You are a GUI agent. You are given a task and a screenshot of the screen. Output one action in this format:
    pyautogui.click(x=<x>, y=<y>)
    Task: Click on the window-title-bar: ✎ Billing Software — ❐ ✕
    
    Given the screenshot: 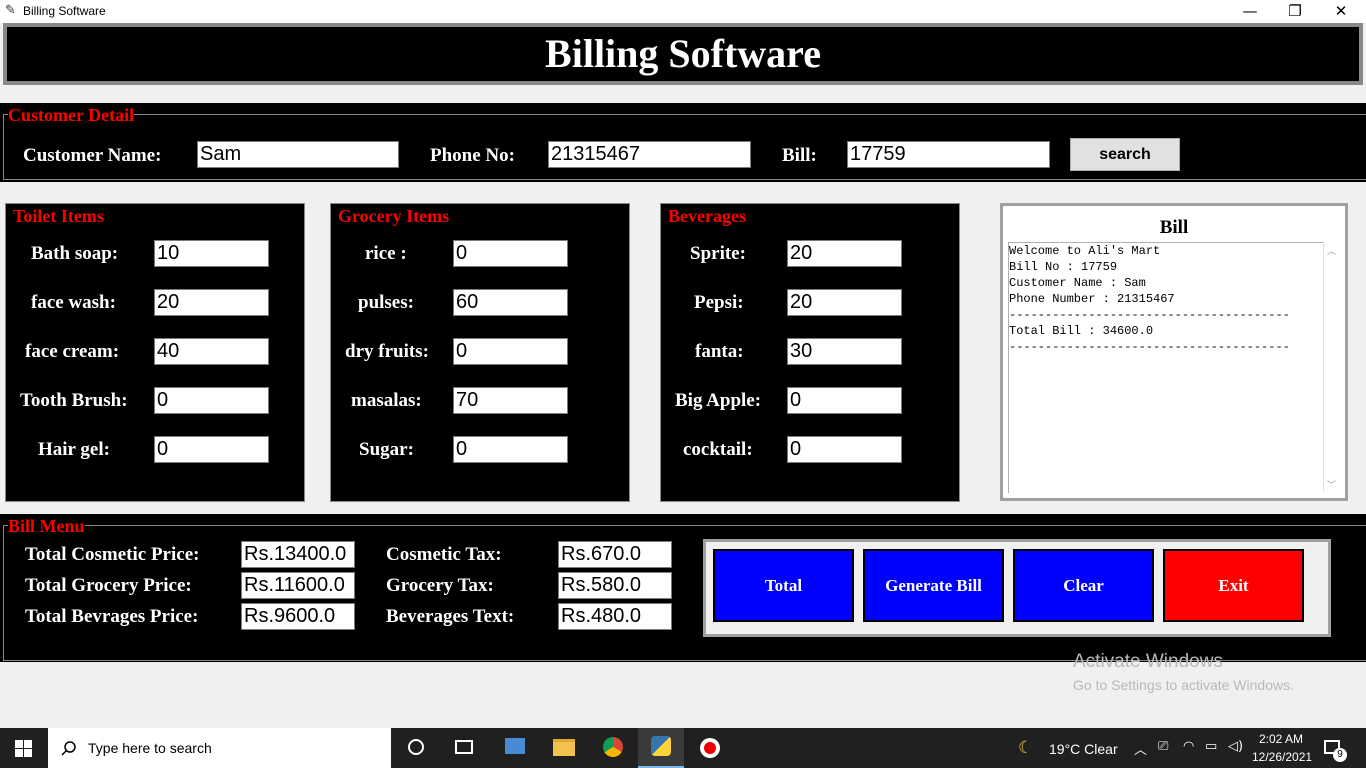 What is the action you would take?
    pyautogui.click(x=683, y=11)
    